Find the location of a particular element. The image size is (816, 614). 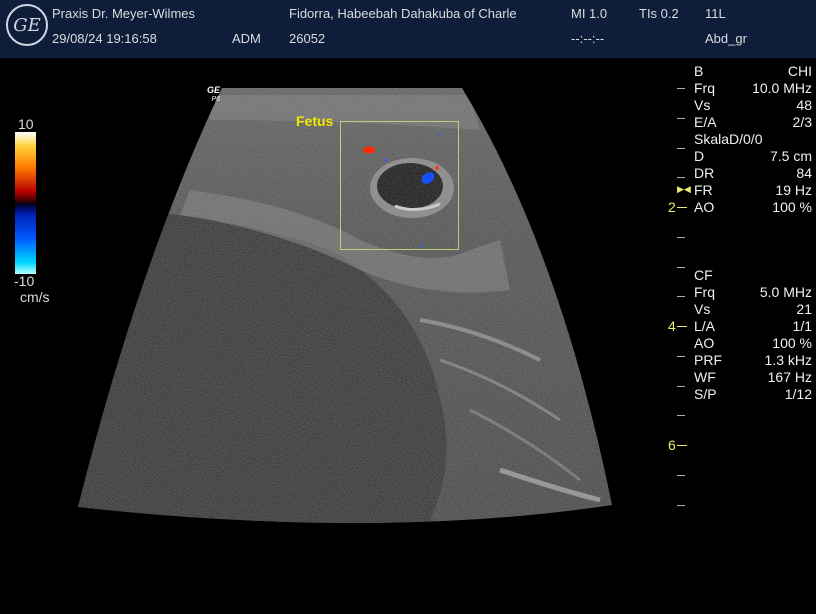

probe-mark-sub: P6 is located at coordinates (216, 99).